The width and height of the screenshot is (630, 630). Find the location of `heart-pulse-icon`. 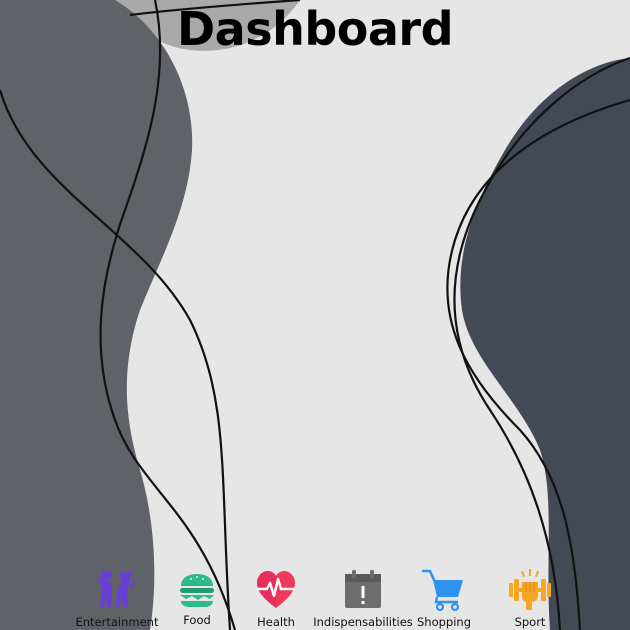

heart-pulse-icon is located at coordinates (276, 589).